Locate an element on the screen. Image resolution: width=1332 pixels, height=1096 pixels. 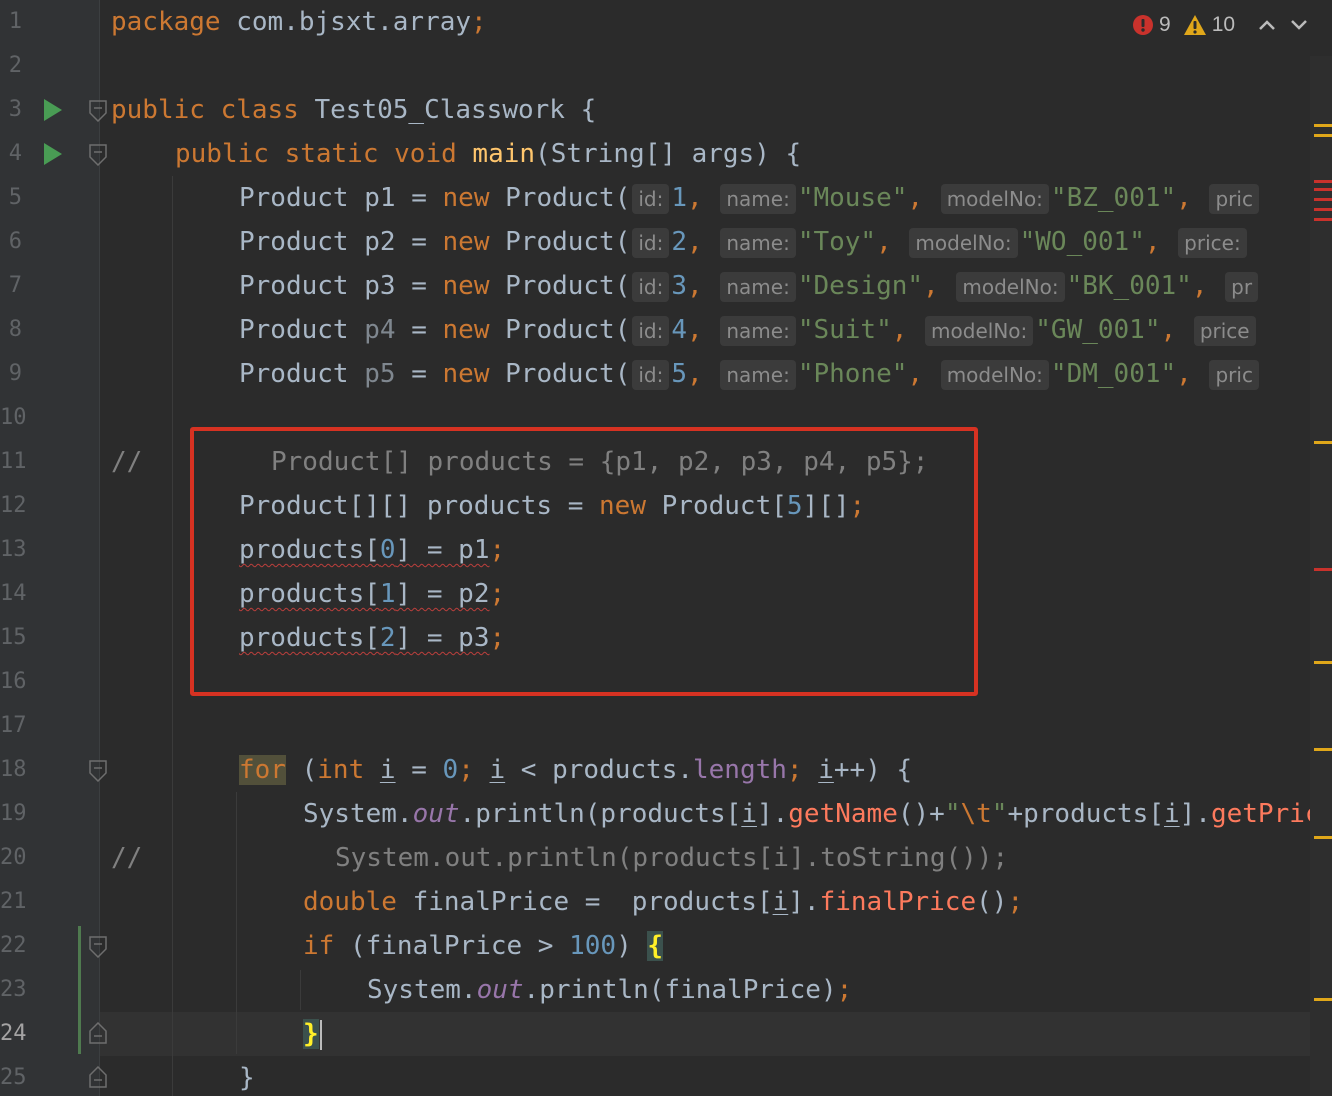
code-line-23: System.out.println(finalPrice); is located at coordinates (609, 990).